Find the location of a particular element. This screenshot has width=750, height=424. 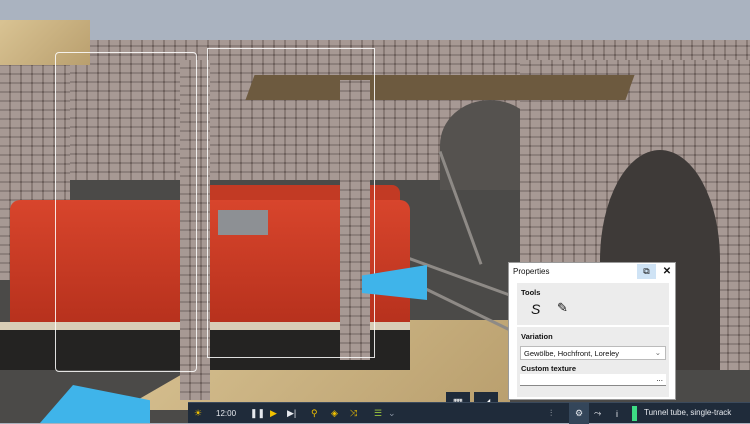

track-tool-icon: ⤳ is located at coordinates (597, 413).